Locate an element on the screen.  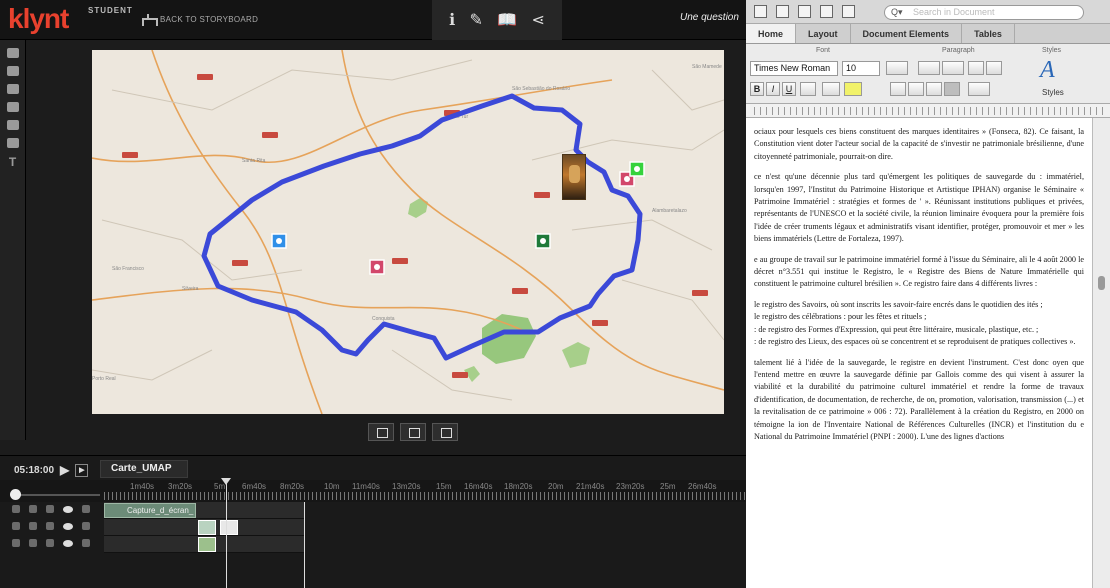
horizontal-ruler is located at coordinates (928, 111).